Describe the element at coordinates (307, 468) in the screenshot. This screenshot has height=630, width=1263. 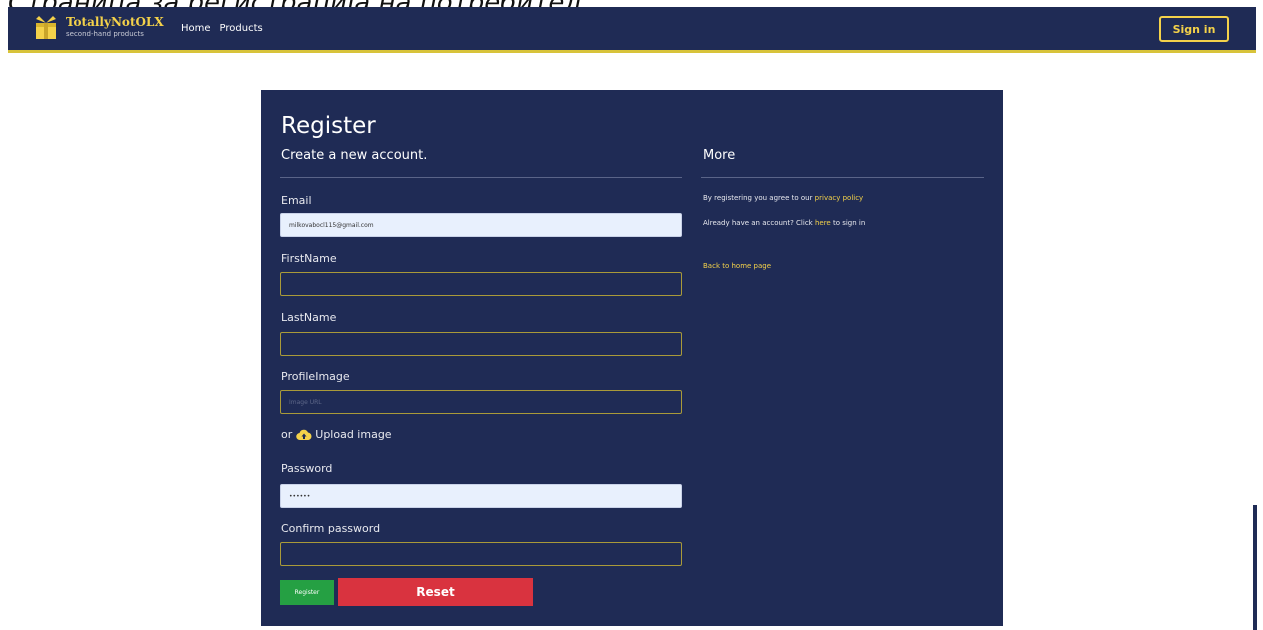
I see `password-label: Password` at that location.